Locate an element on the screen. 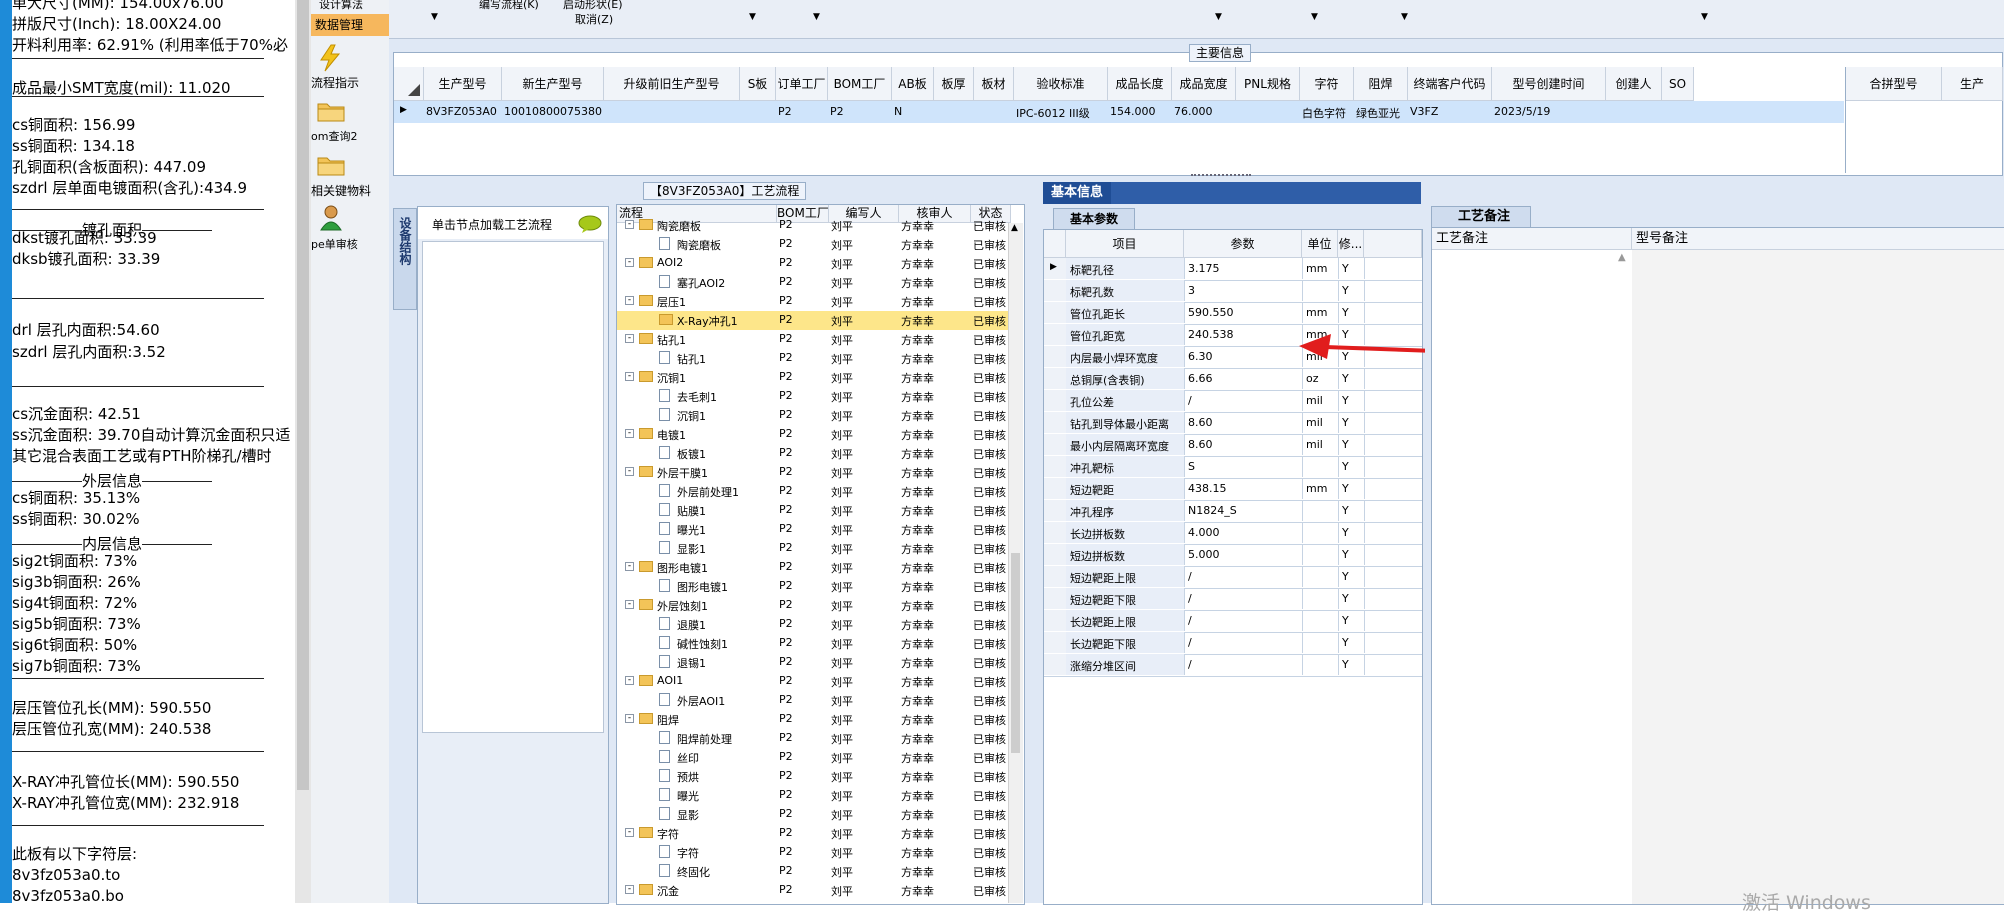 The image size is (2004, 915). col-header: S板 is located at coordinates (758, 84).